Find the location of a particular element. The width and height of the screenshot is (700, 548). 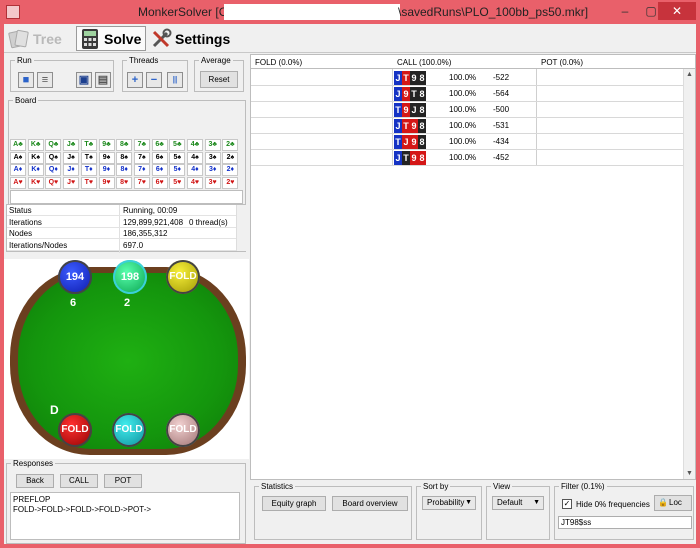

tab-tree: Tree is located at coordinates (35, 38).